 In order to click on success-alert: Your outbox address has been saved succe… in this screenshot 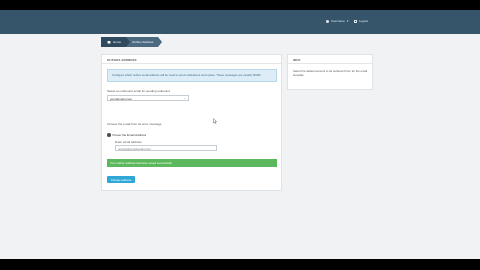, I will do `click(192, 163)`.